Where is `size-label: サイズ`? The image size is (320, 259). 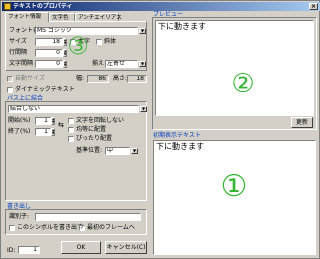
size-label: サイズ is located at coordinates (18, 41).